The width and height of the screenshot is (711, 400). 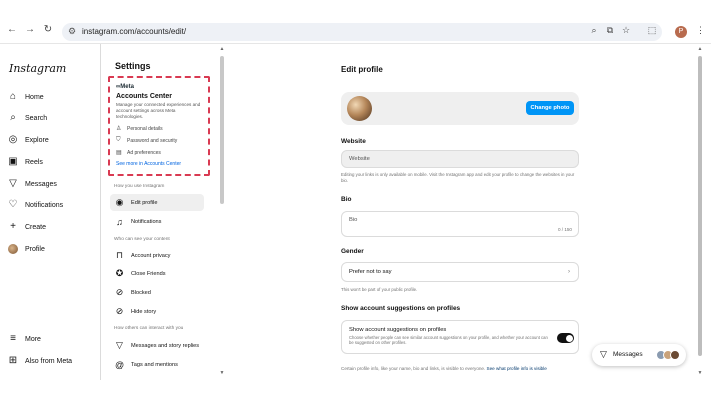 I want to click on settings-item-label: Tags and mentions, so click(x=154, y=364).